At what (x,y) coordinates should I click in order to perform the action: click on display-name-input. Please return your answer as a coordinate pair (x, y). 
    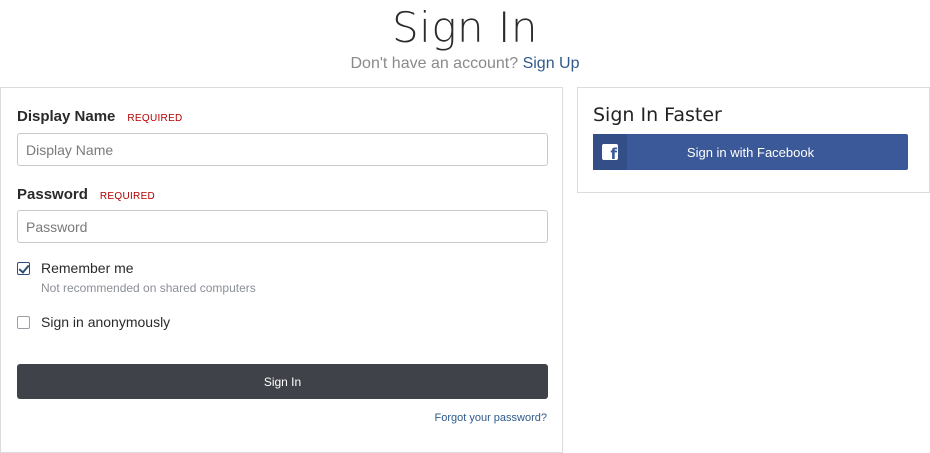
    Looking at the image, I should click on (282, 149).